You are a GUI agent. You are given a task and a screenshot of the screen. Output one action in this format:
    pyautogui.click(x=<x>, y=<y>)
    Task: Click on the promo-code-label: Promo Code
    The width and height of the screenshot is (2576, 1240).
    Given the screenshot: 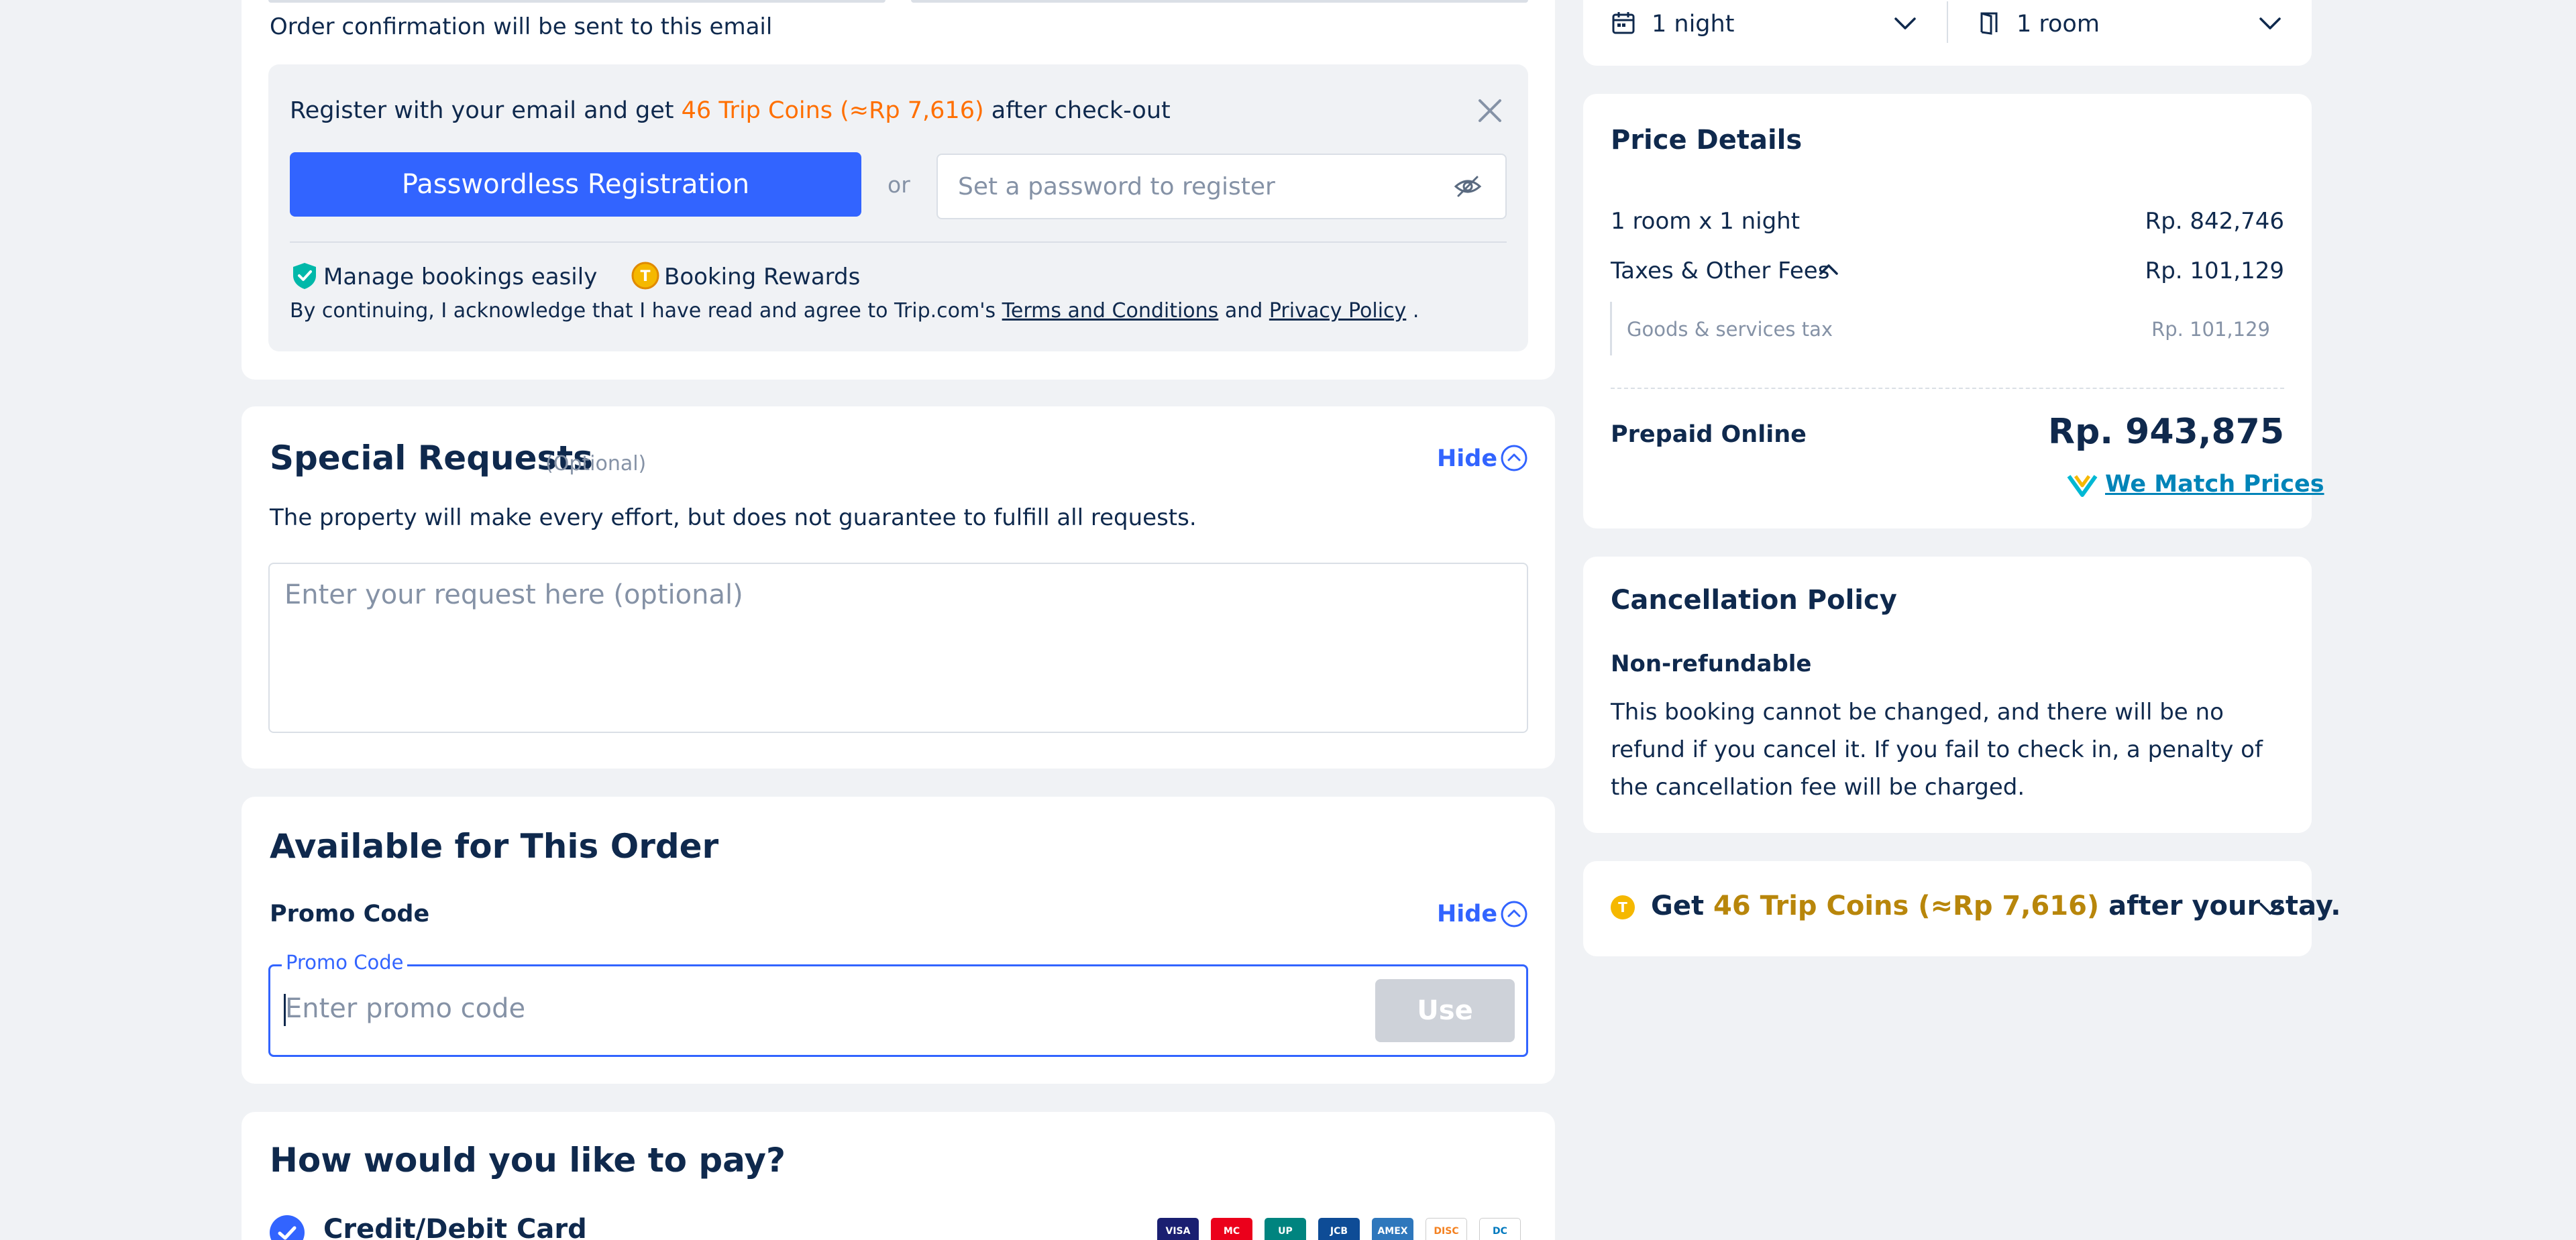 What is the action you would take?
    pyautogui.click(x=350, y=914)
    